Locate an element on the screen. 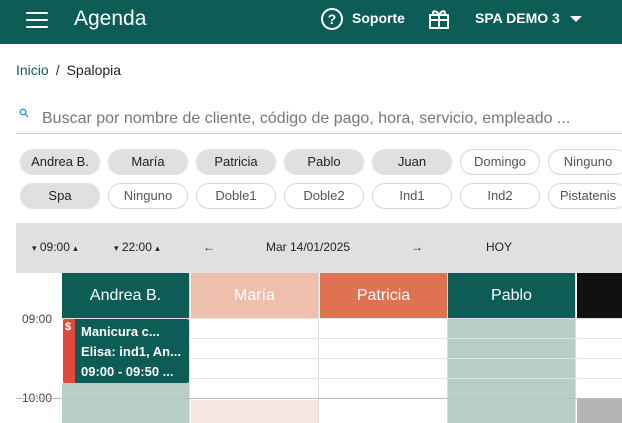  end-time-select: ▾ 22:00 ▴ is located at coordinates (137, 247).